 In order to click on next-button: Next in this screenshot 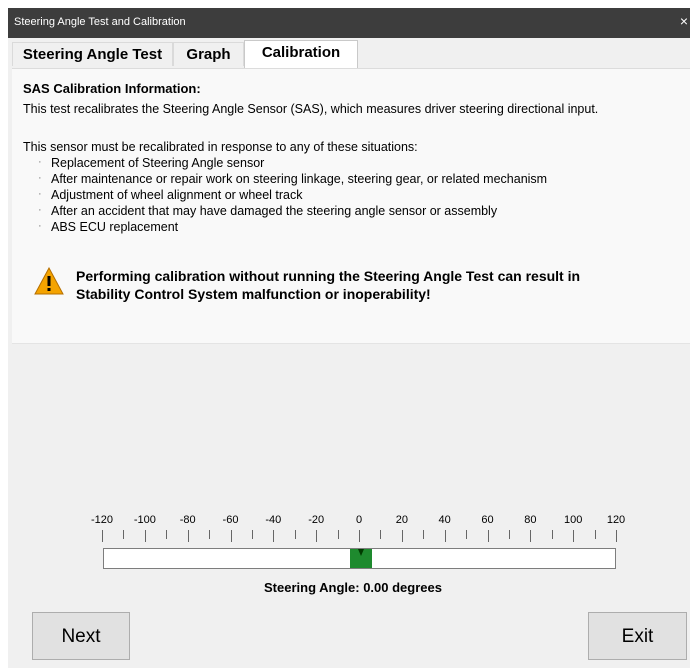, I will do `click(81, 636)`.